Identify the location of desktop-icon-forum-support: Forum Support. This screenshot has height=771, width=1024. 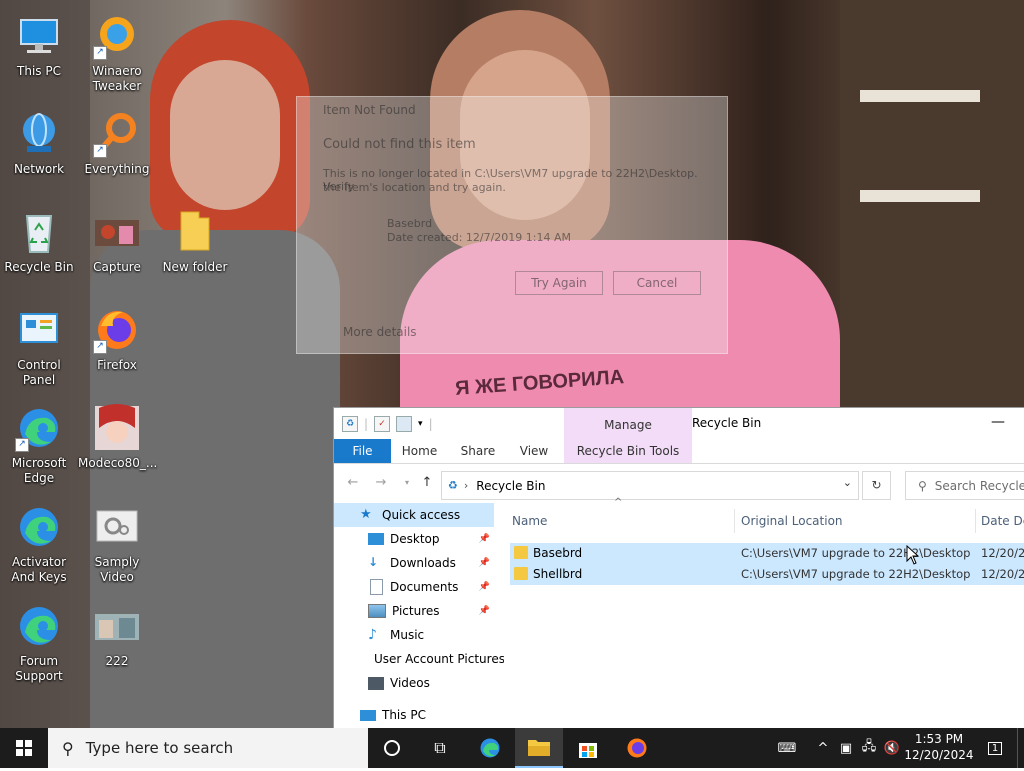
(39, 643).